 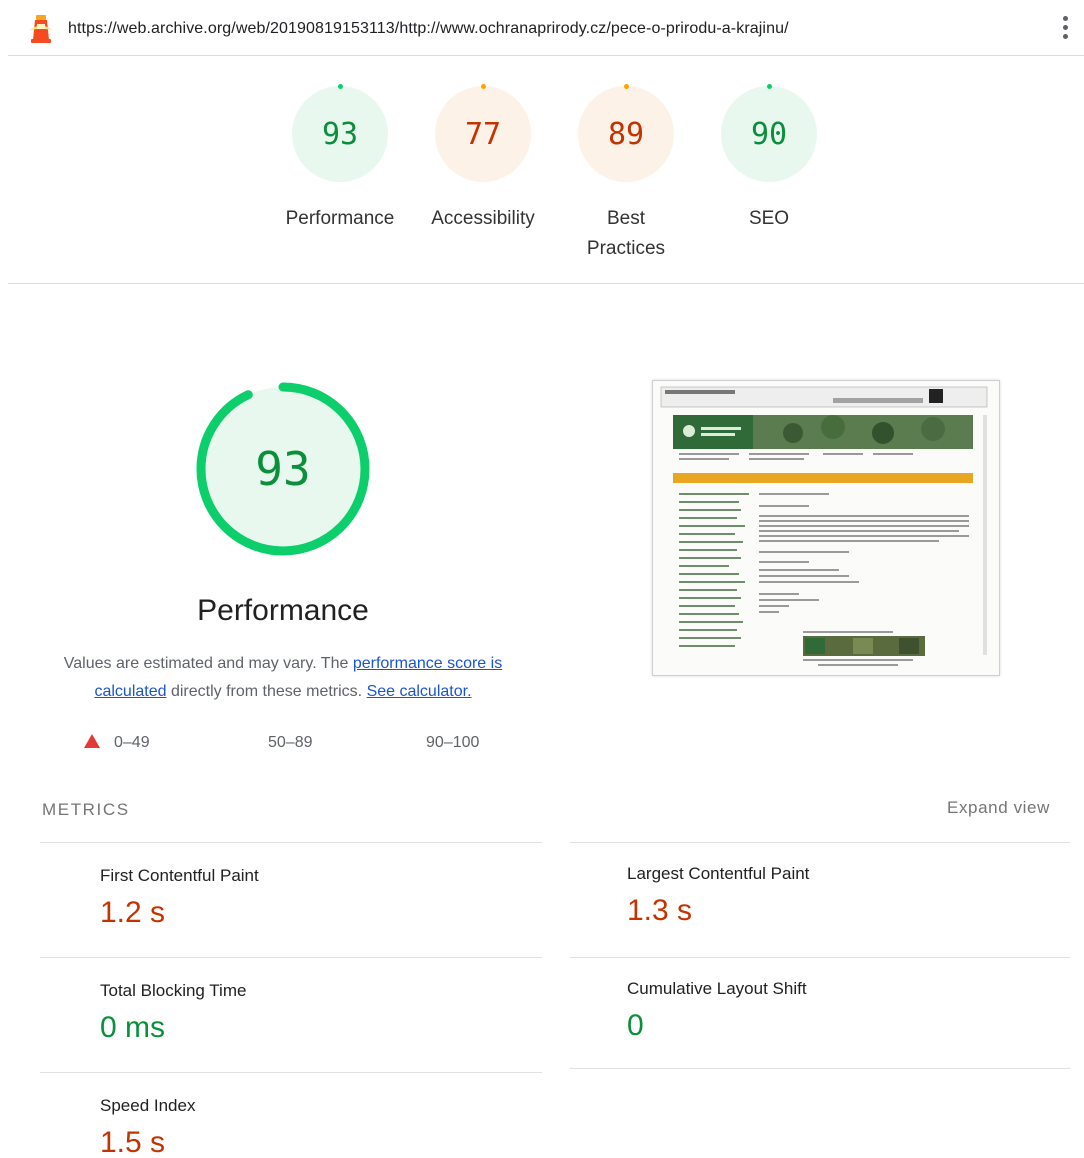 I want to click on metric-label: First Contentful Paint, so click(x=179, y=875).